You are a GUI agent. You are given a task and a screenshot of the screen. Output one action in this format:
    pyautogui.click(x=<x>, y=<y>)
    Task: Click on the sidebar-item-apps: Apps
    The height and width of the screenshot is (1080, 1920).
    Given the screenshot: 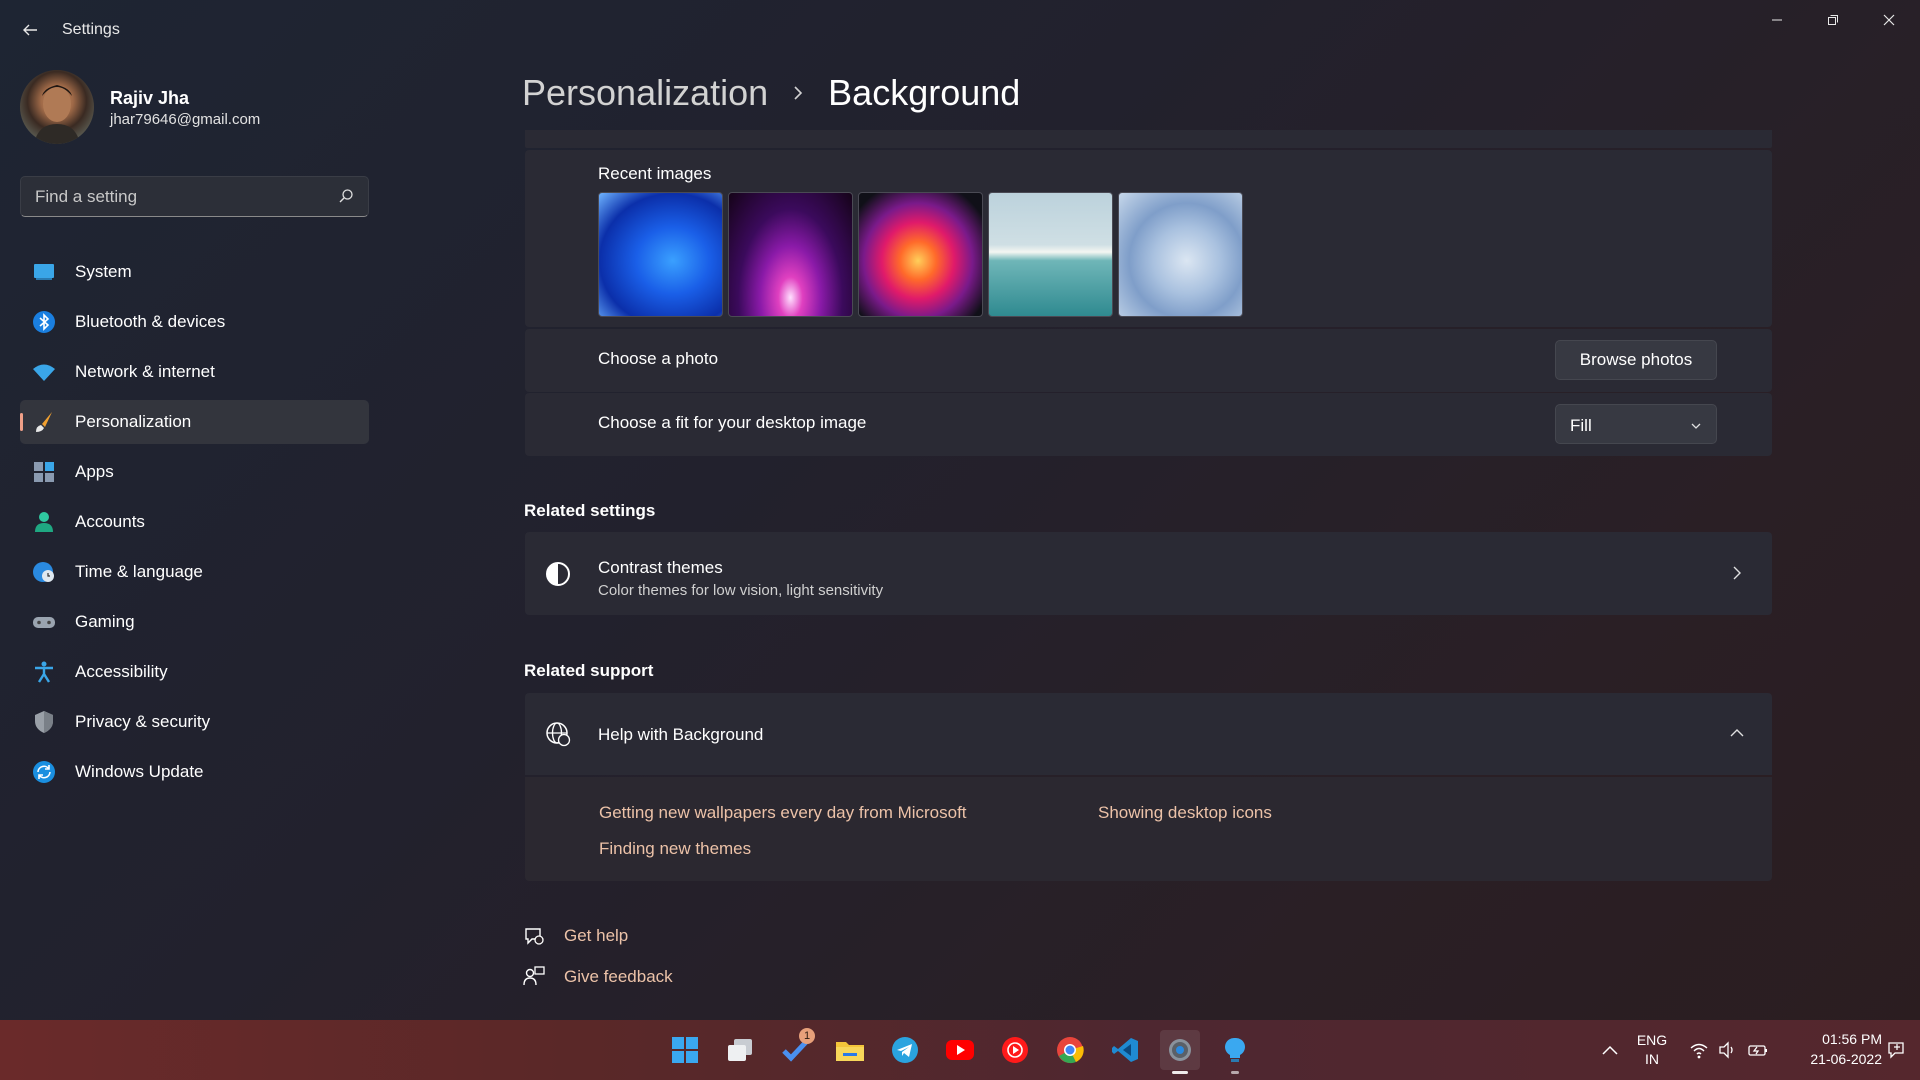 What is the action you would take?
    pyautogui.click(x=194, y=472)
    